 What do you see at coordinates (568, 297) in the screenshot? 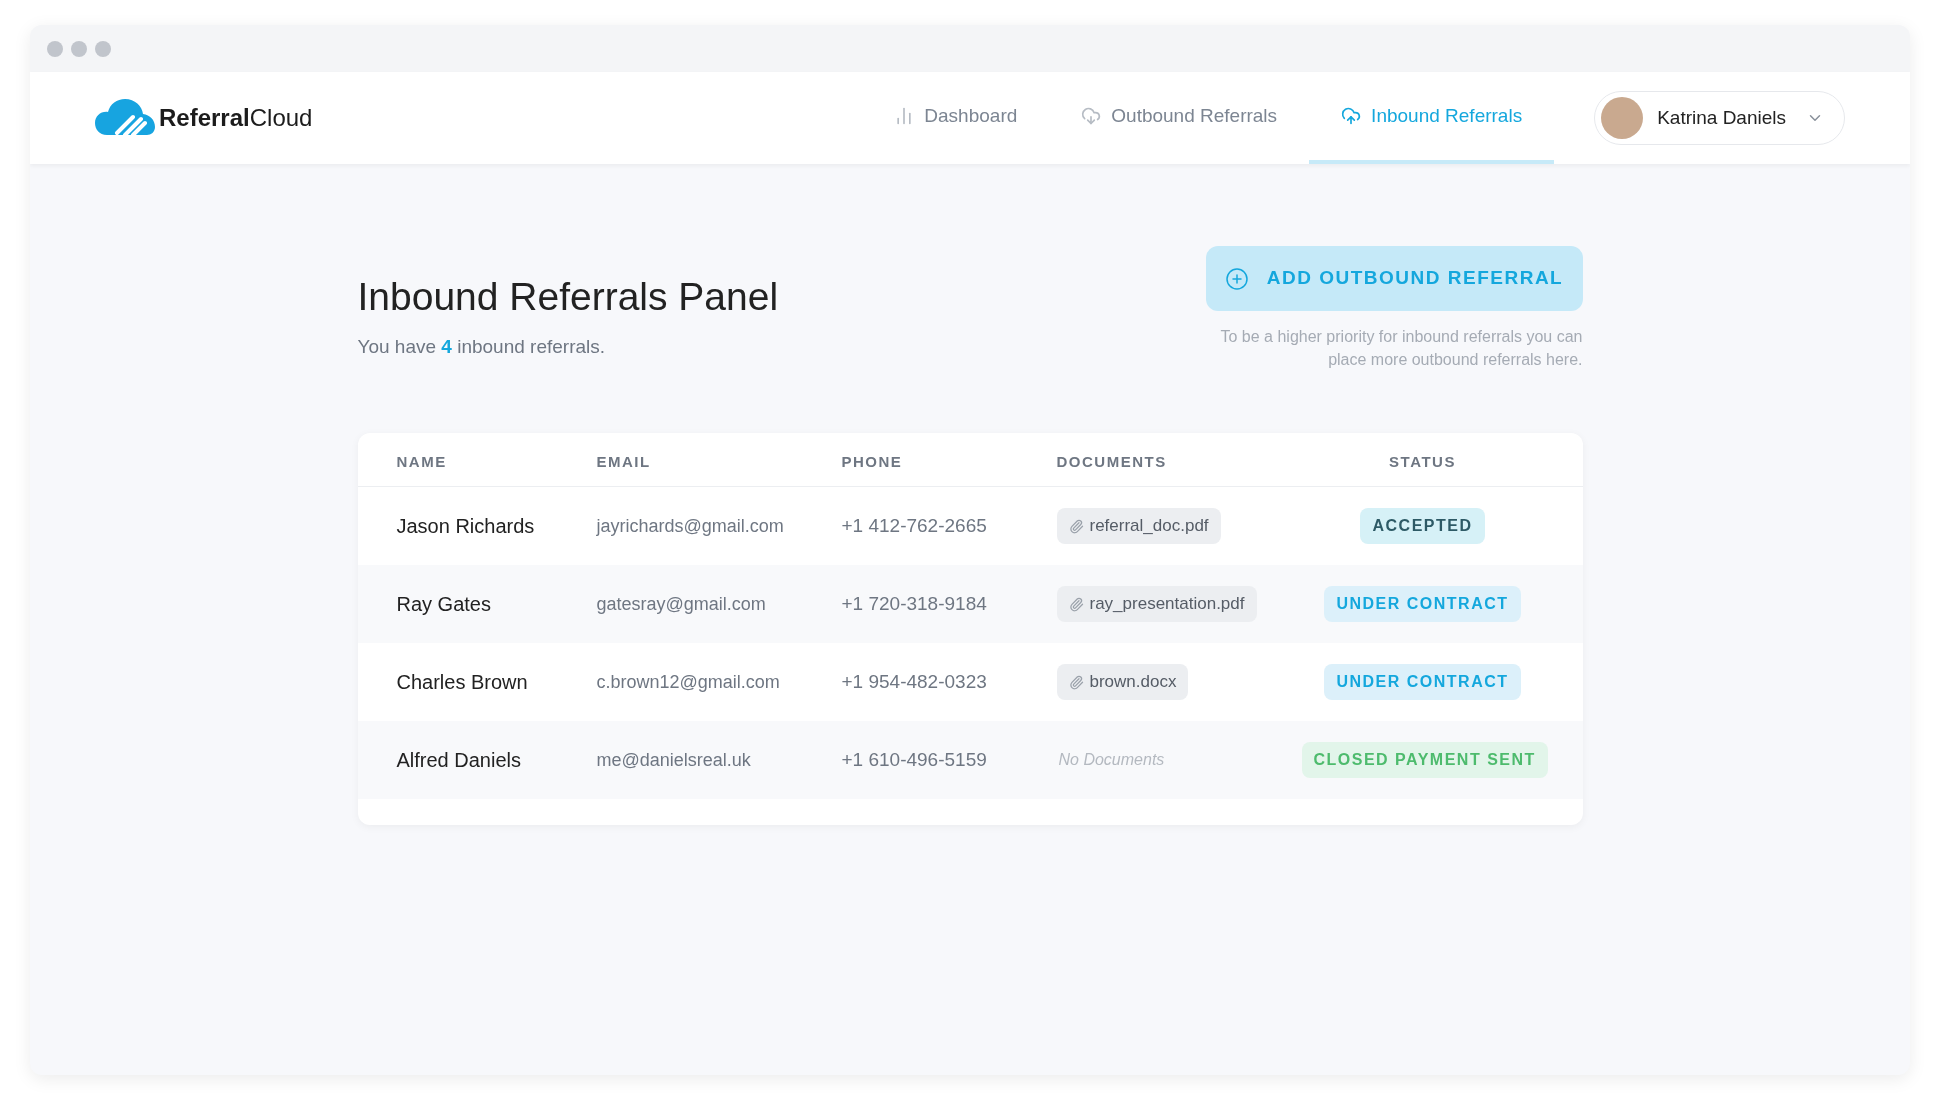
I see `panel-title: Inbound Referrals Panel` at bounding box center [568, 297].